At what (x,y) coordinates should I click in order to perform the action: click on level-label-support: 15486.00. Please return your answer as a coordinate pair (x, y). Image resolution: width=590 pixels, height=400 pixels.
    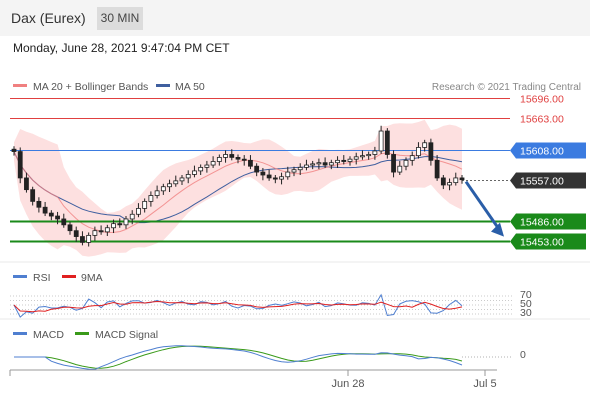
    Looking at the image, I should click on (542, 223).